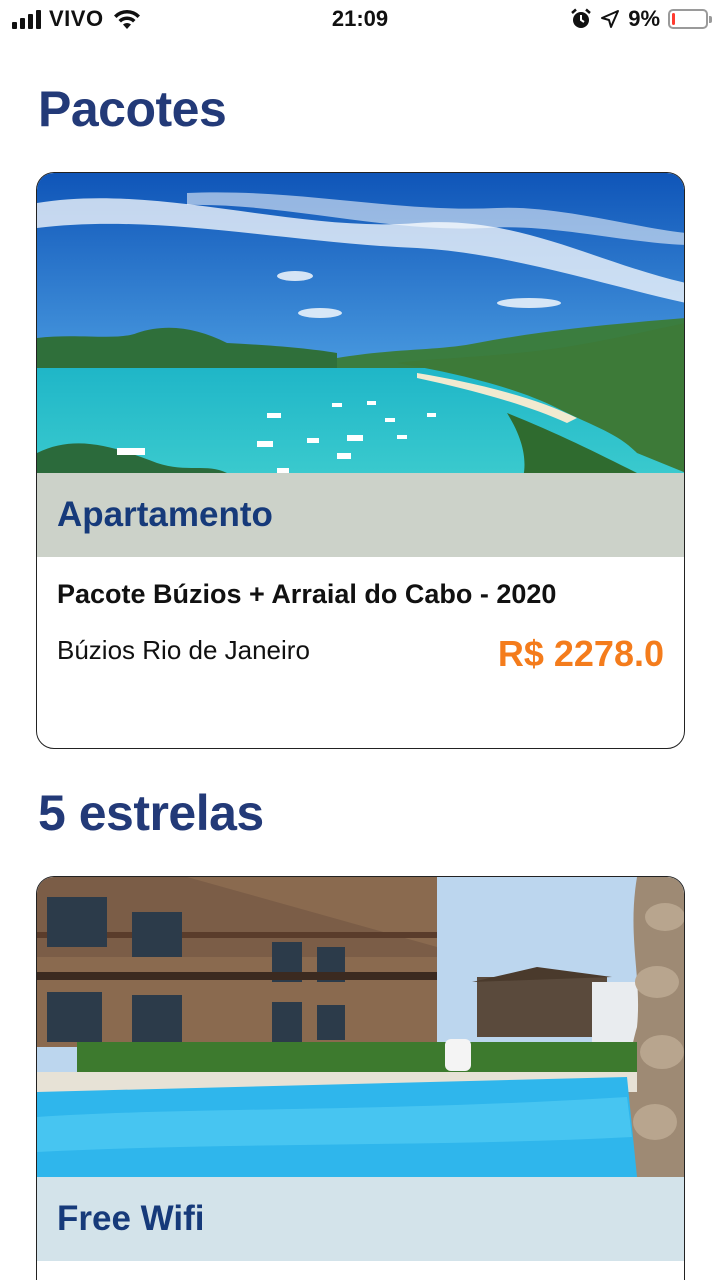 The height and width of the screenshot is (1280, 720). What do you see at coordinates (610, 19) in the screenshot?
I see `location-arrow-icon` at bounding box center [610, 19].